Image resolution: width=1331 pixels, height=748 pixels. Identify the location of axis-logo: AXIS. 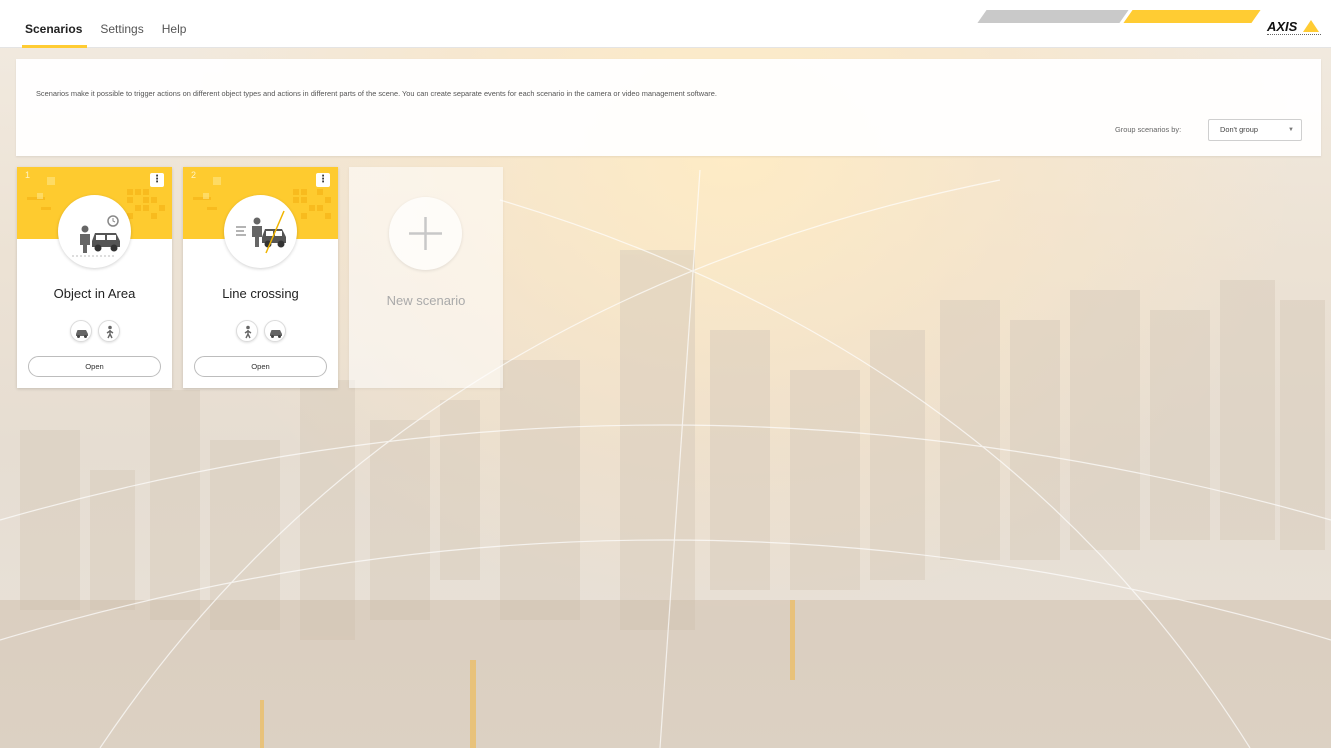
(1294, 29).